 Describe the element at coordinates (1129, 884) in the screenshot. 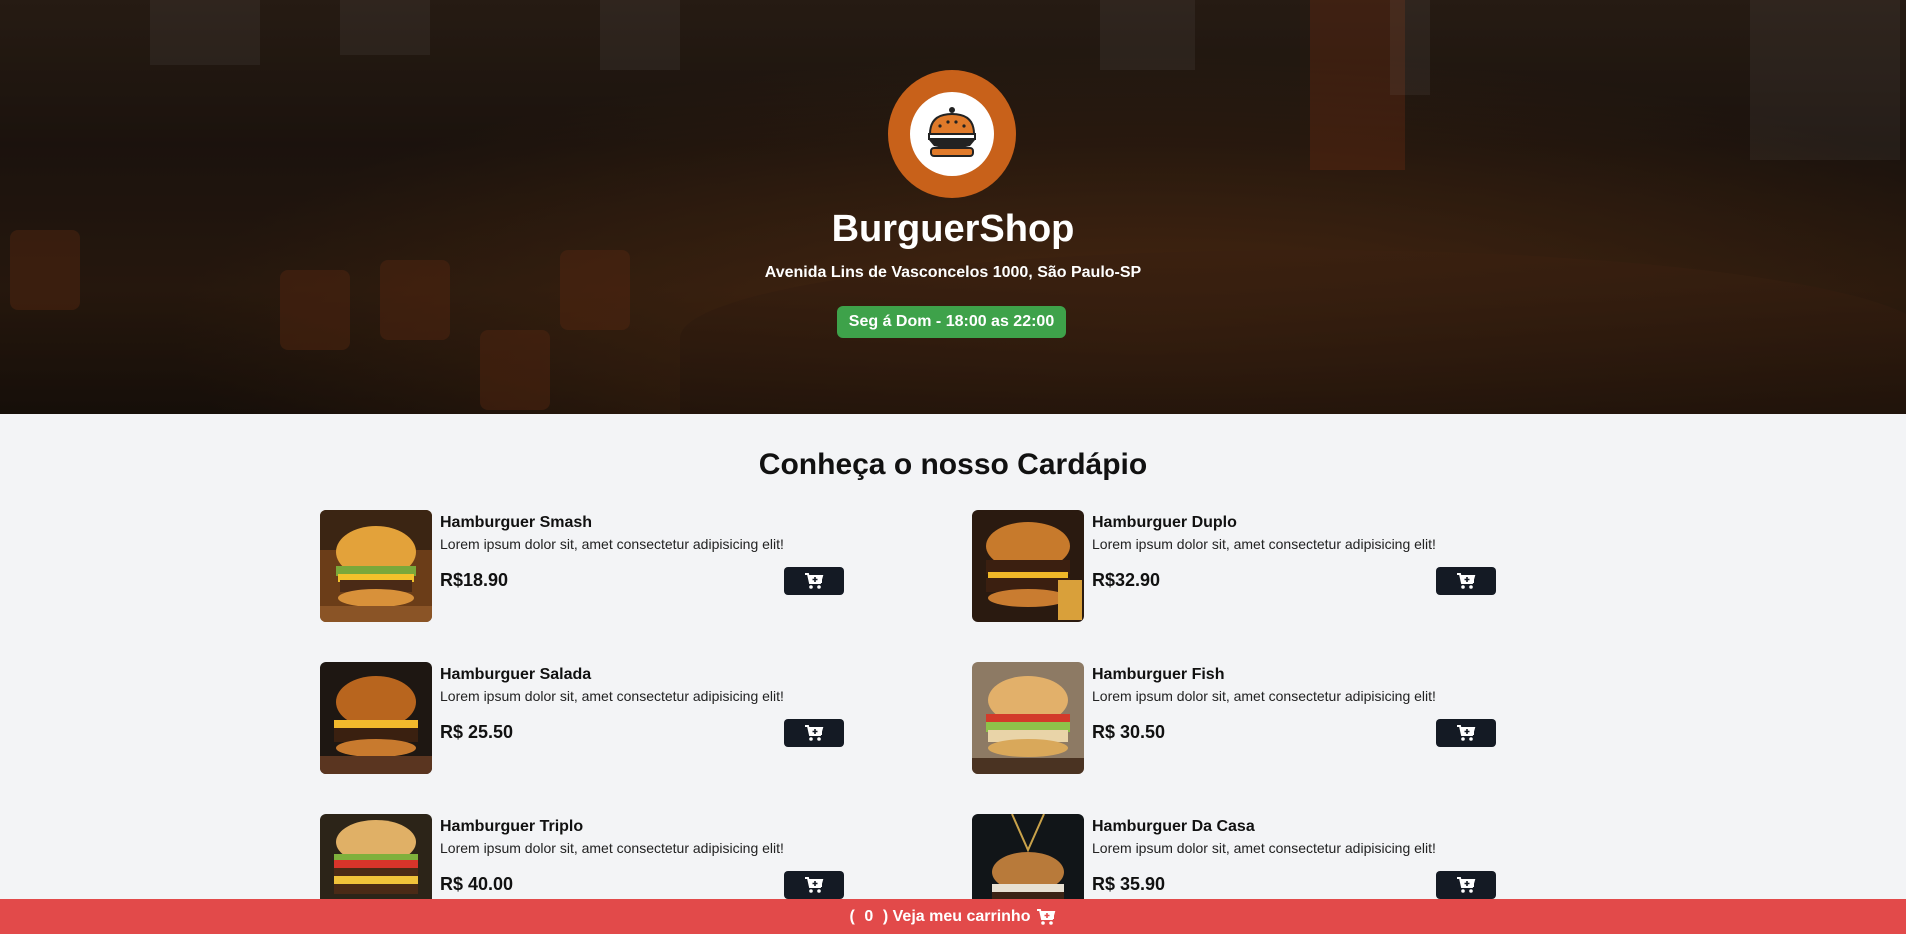

I see `menu-item-price: R$ 35.90` at that location.